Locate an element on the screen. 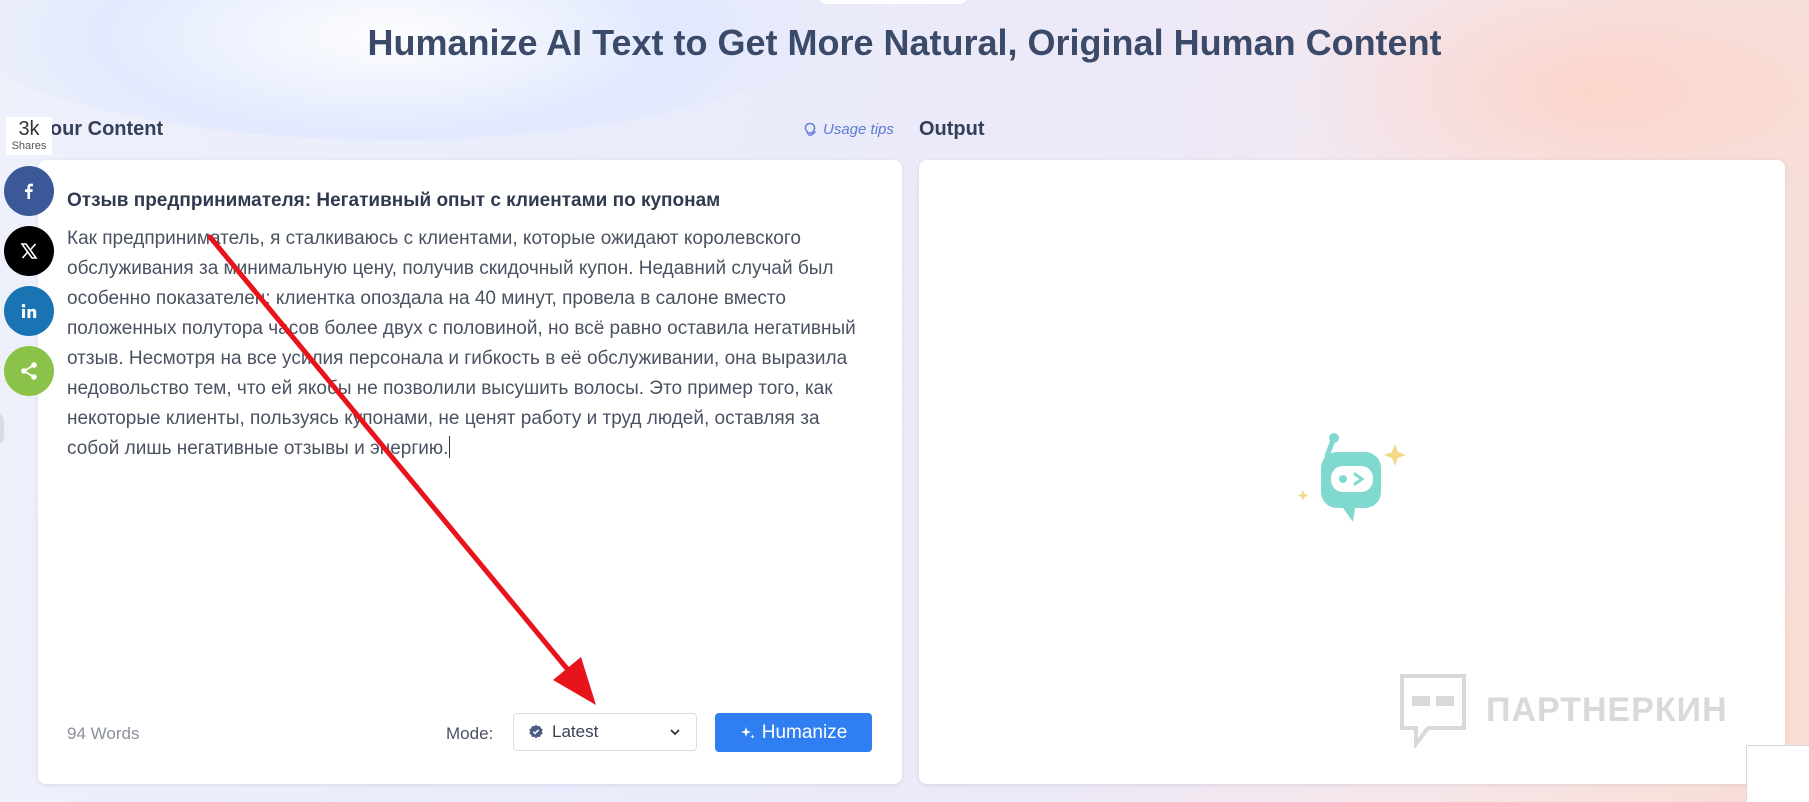 Image resolution: width=1809 pixels, height=802 pixels. chevron-down-icon is located at coordinates (675, 732).